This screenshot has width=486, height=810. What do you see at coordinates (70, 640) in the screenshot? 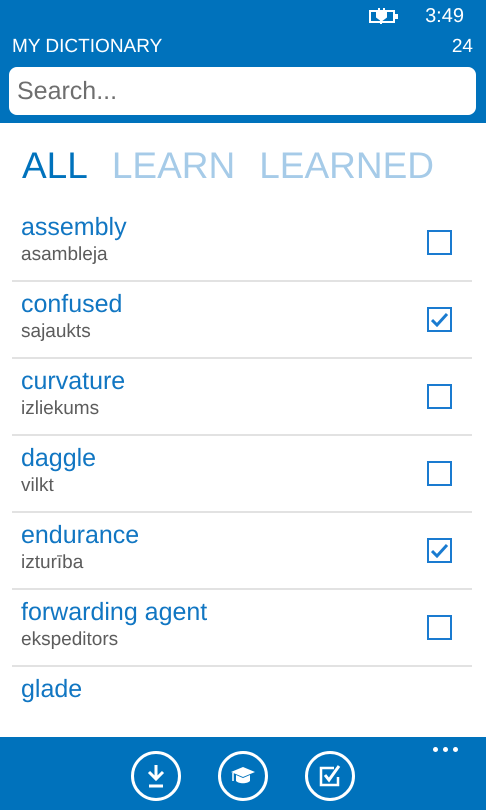
I see `word-translation: ekspeditors` at bounding box center [70, 640].